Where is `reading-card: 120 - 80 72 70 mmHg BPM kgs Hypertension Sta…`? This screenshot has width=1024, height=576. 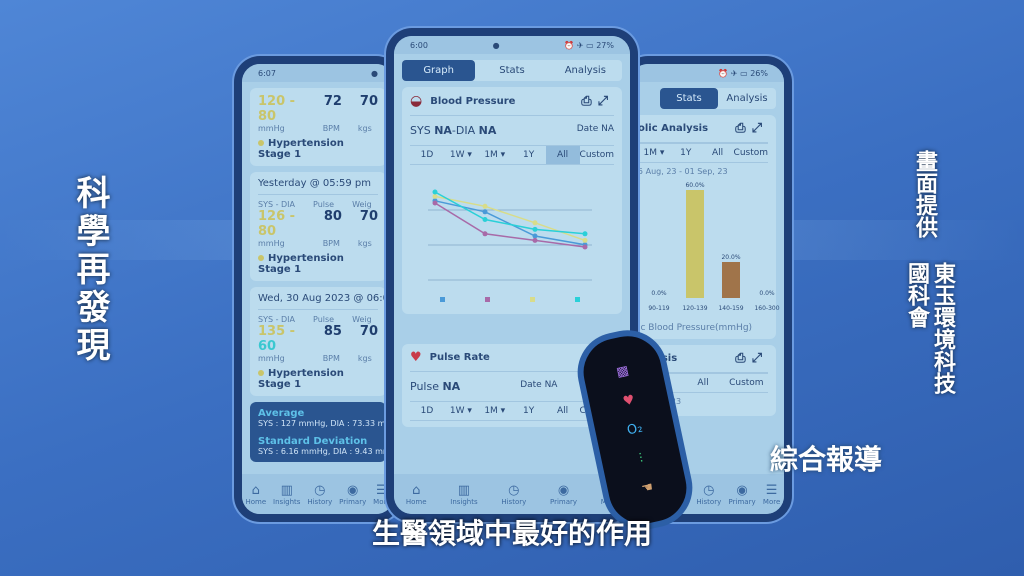
reading-card: 120 - 80 72 70 mmHg BPM kgs Hypertension Sta… is located at coordinates (318, 127).